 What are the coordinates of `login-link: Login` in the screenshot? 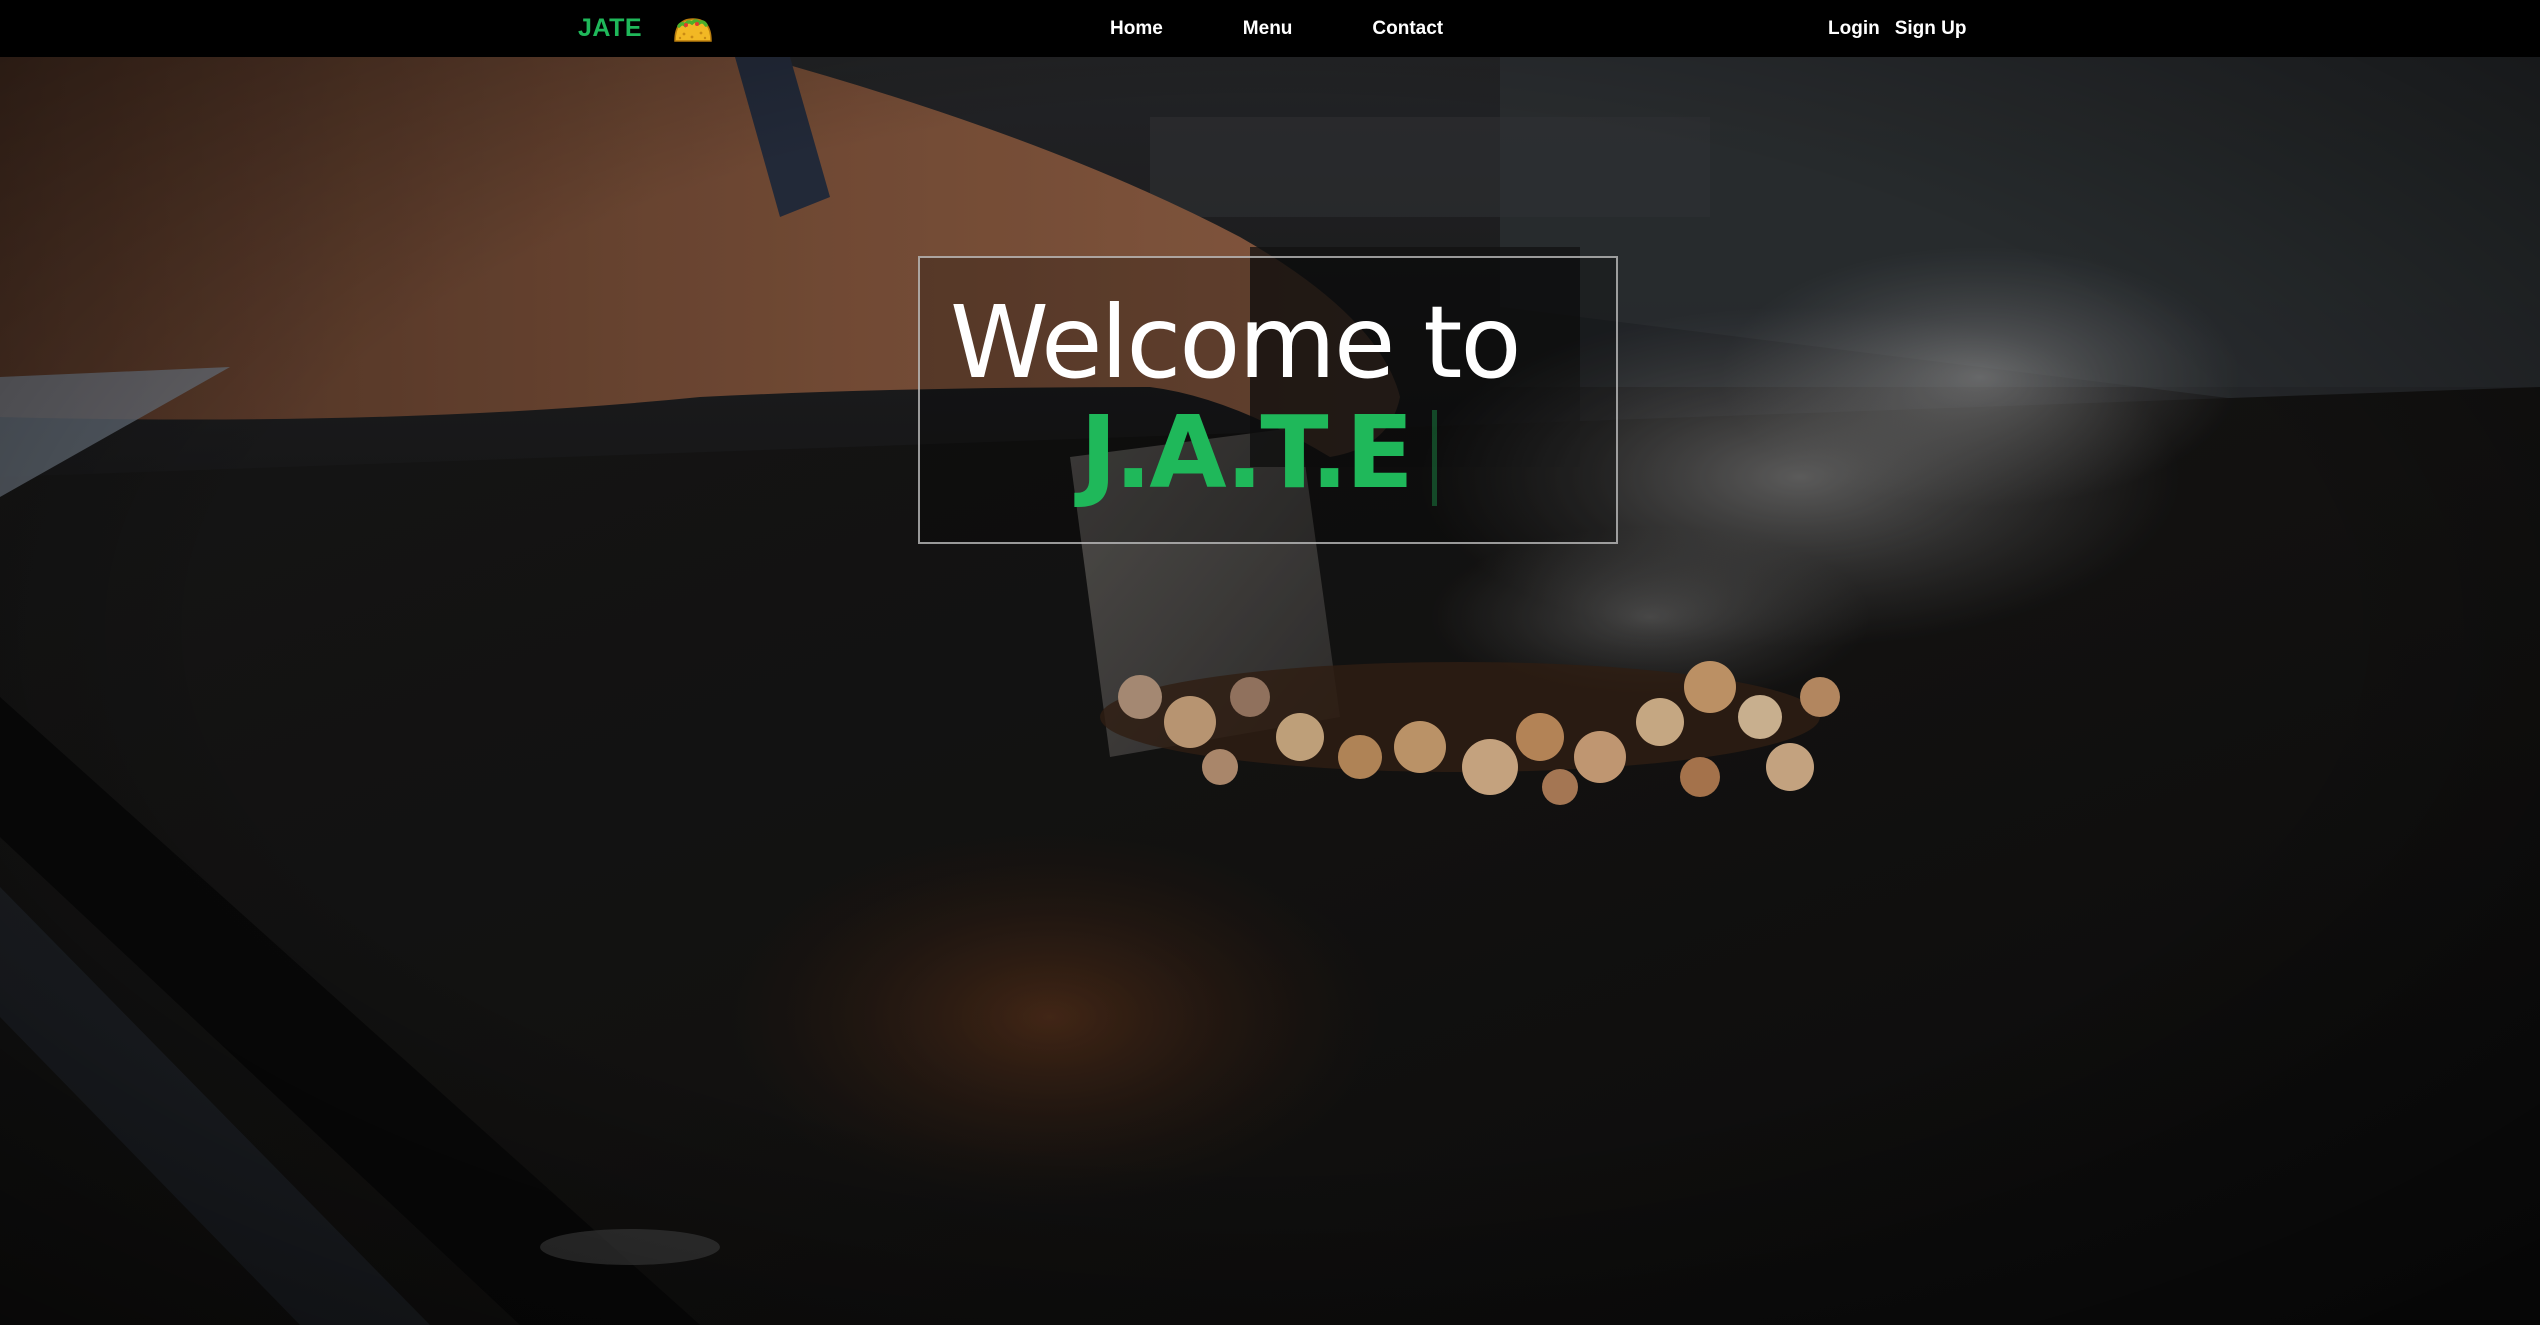 It's located at (1854, 29).